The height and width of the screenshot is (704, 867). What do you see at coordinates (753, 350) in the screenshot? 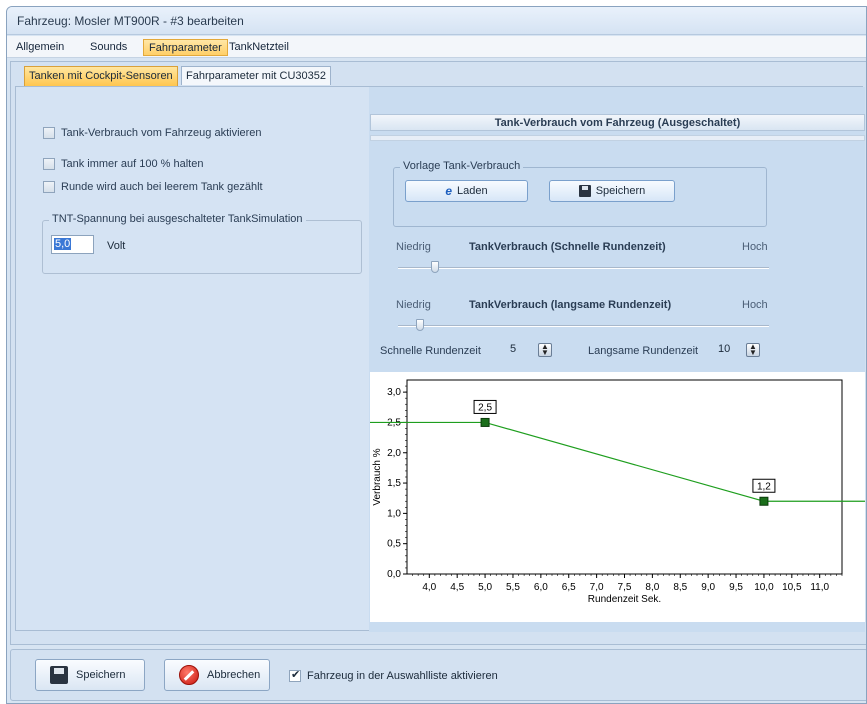
I see `slow-lap-time-spinner: ▲ ▼` at bounding box center [753, 350].